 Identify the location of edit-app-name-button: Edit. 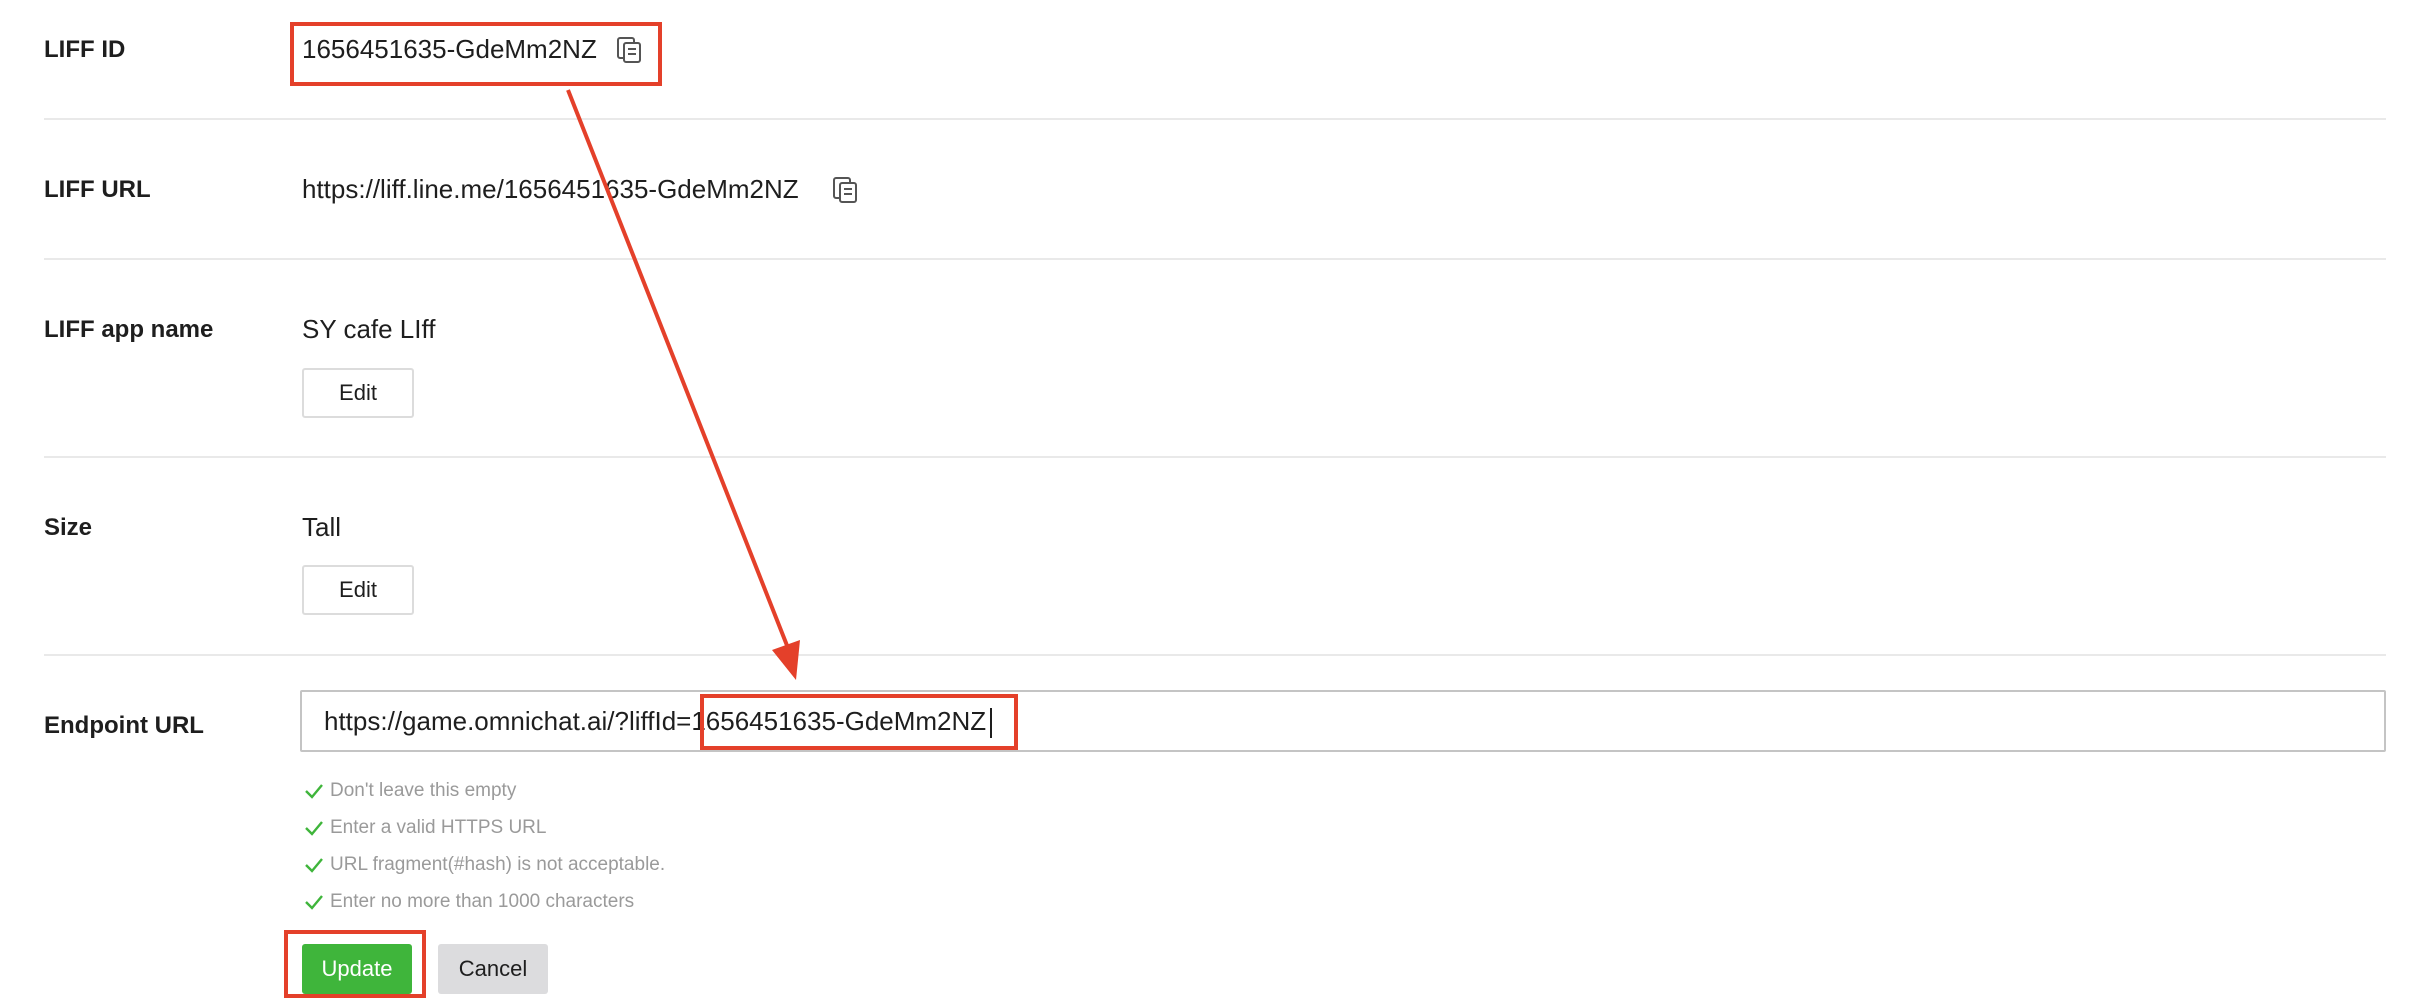
(358, 393).